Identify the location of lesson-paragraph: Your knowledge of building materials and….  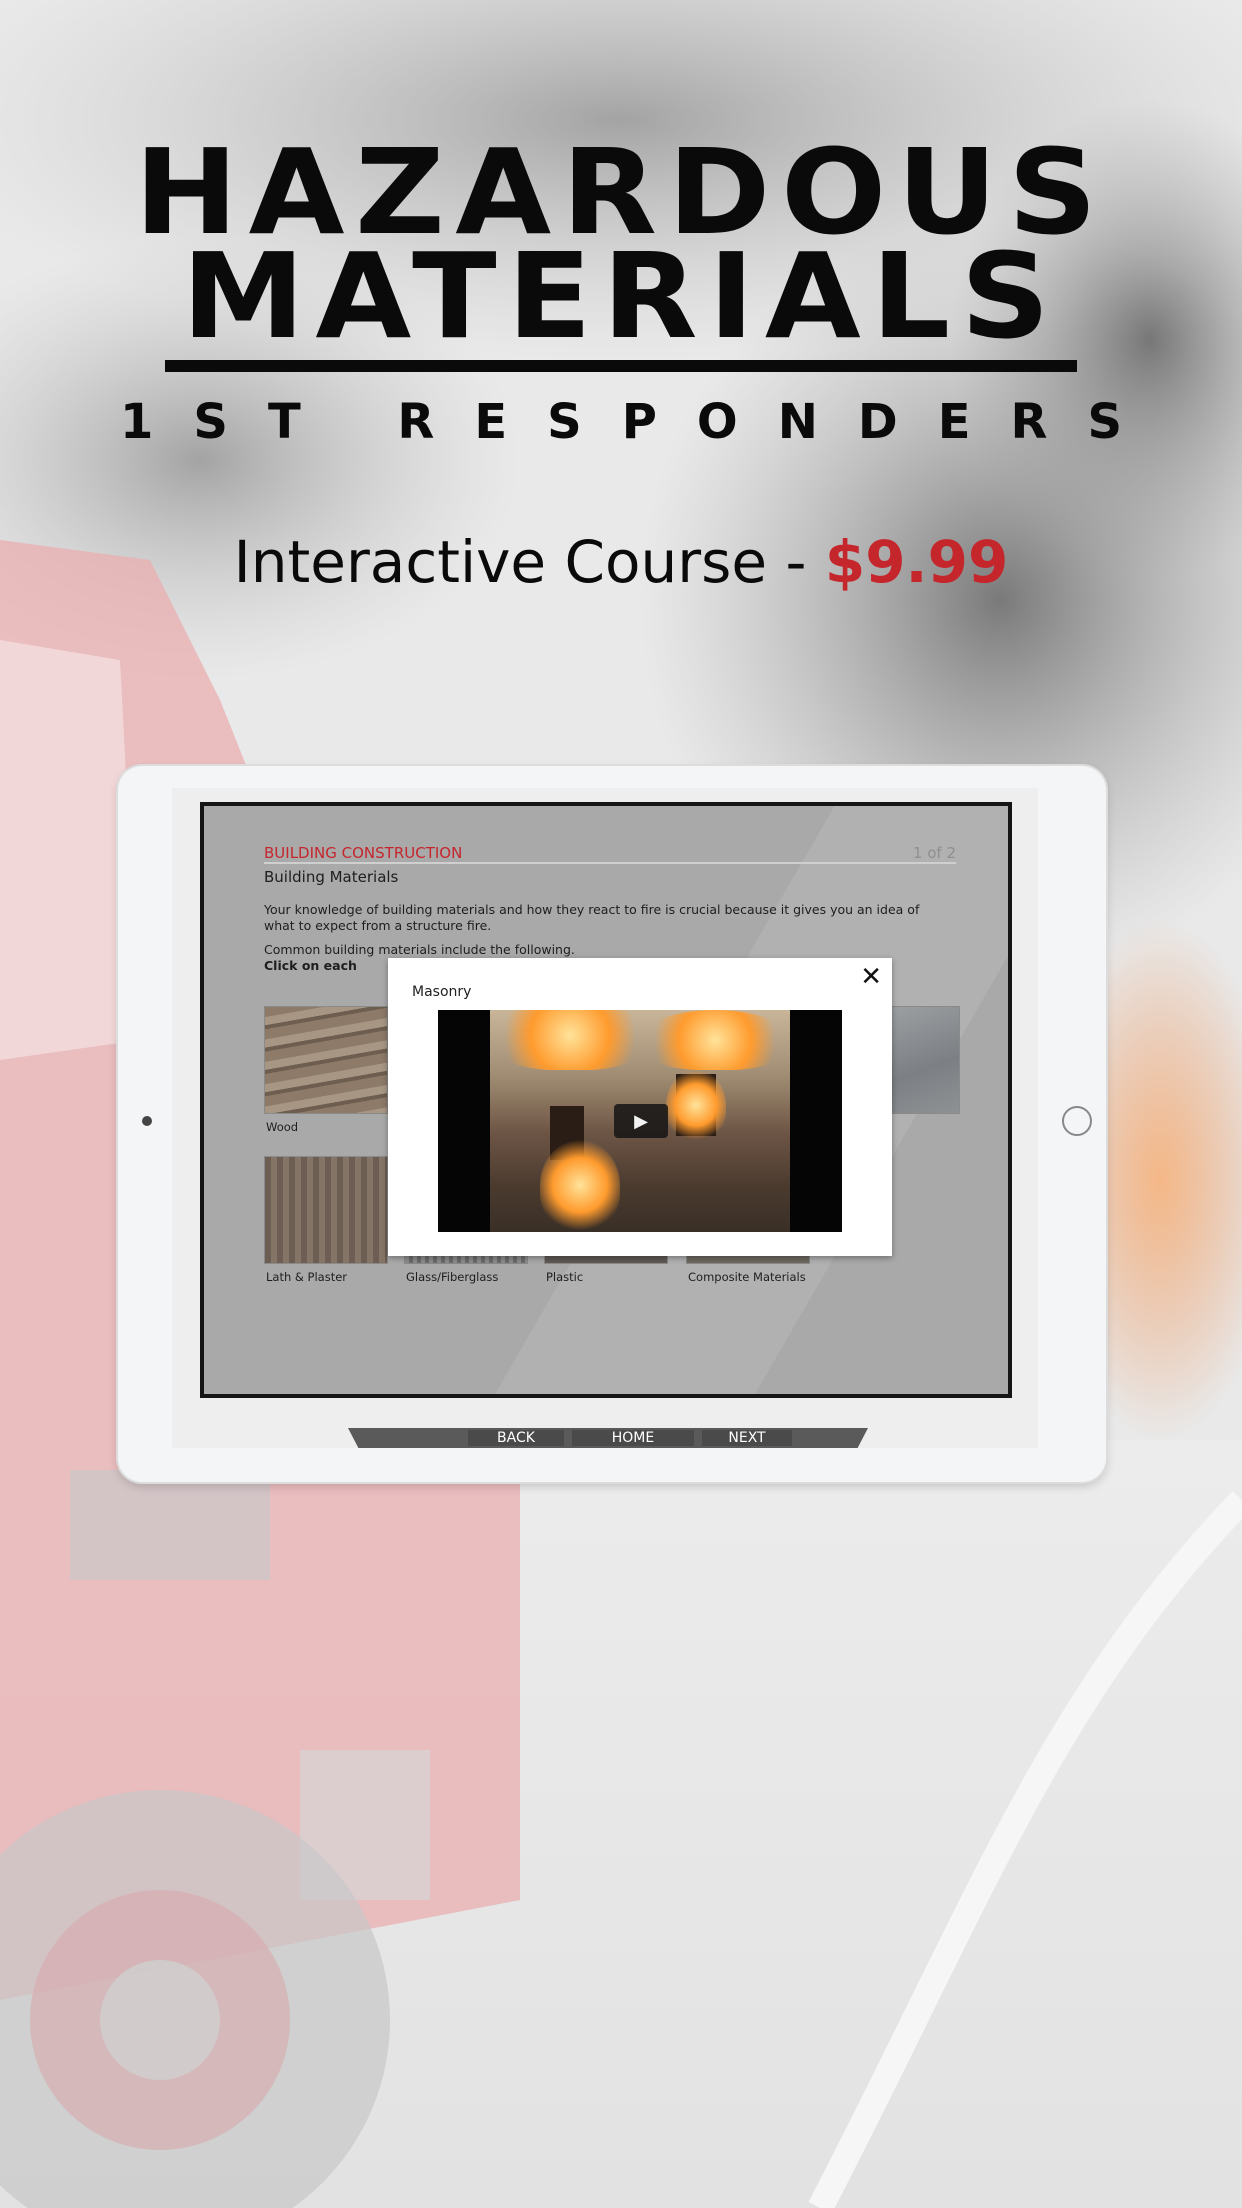
(592, 917).